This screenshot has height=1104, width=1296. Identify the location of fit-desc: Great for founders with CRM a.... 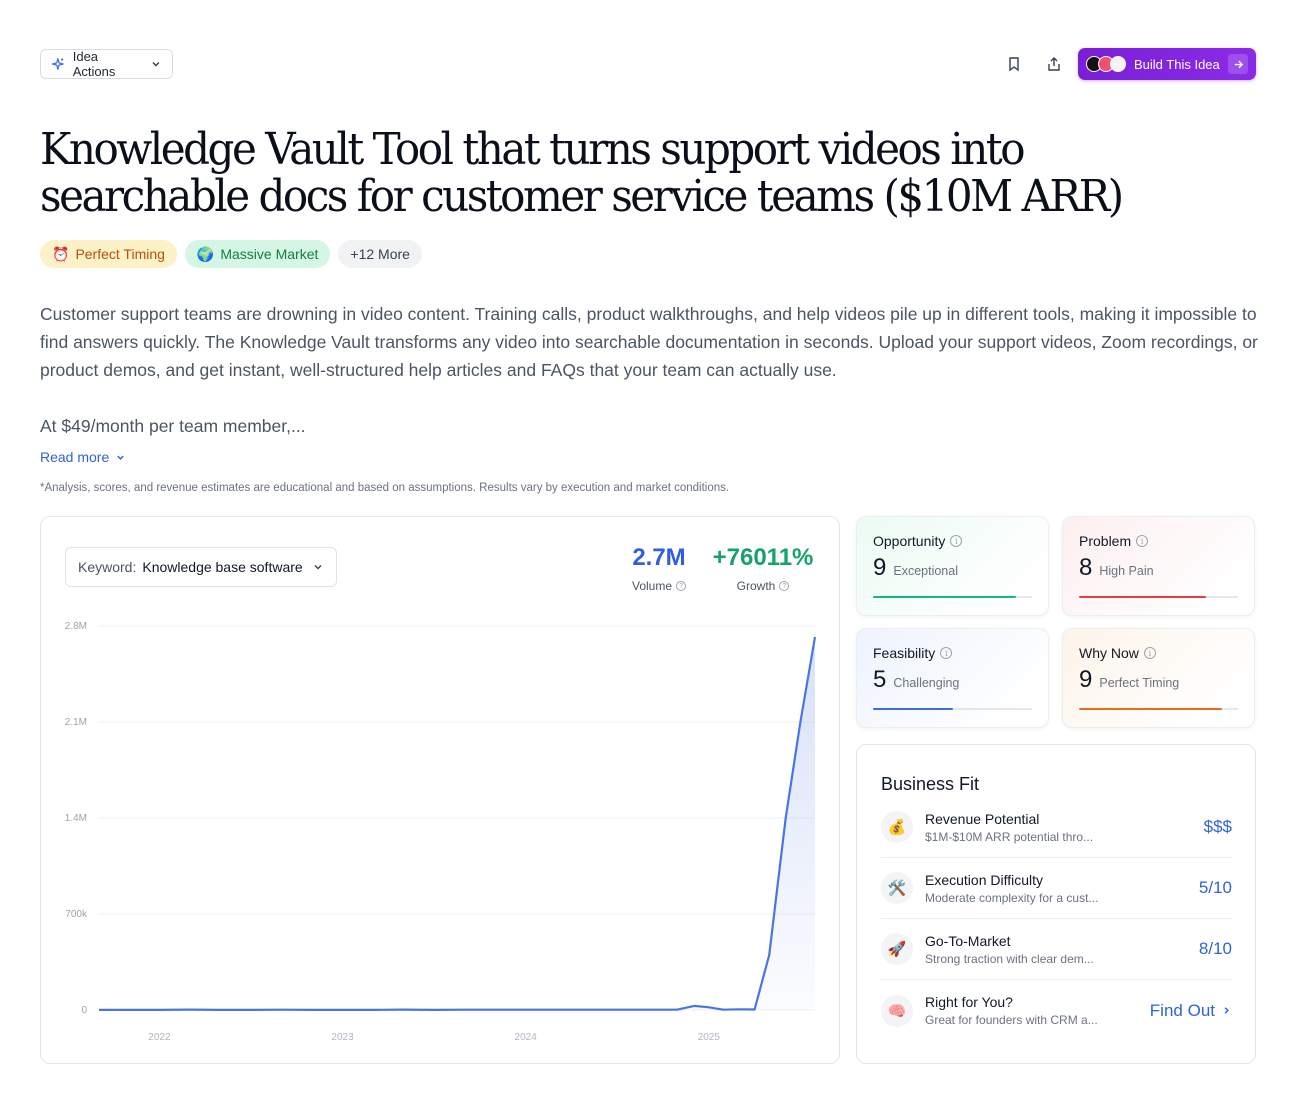
(1011, 1020).